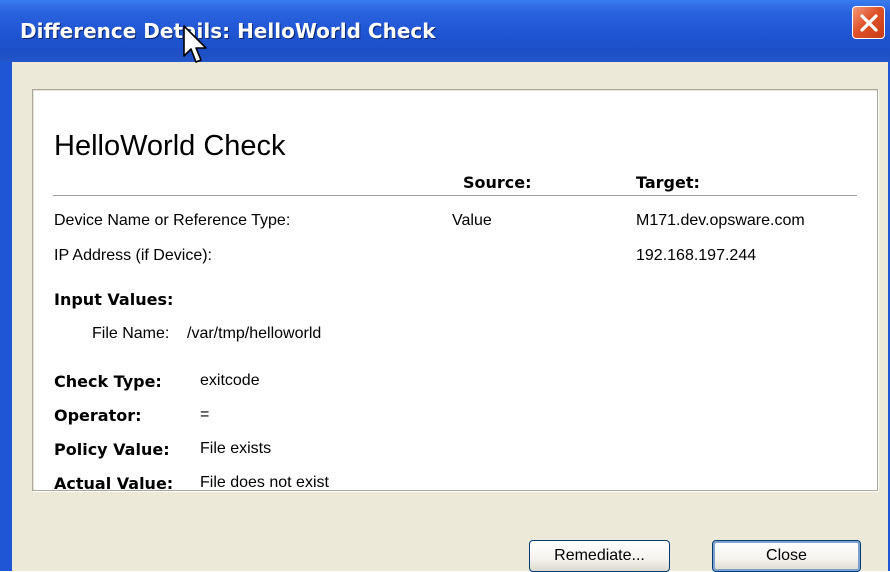 The width and height of the screenshot is (890, 572). I want to click on input-values-heading: Input Values:, so click(114, 299).